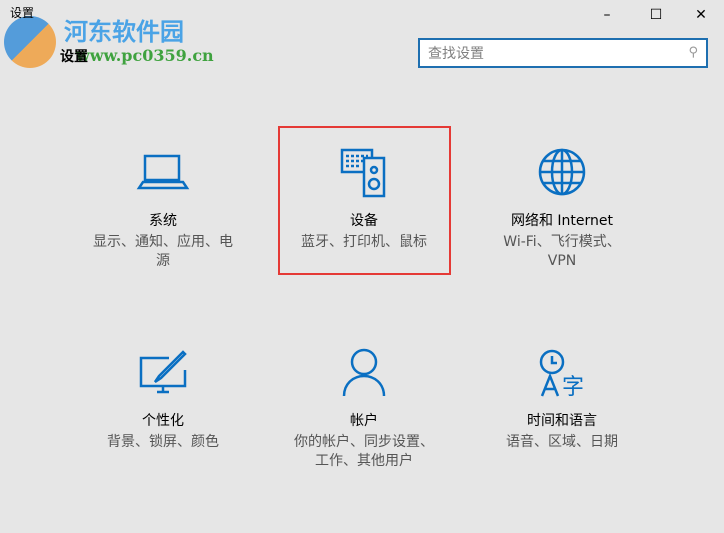  Describe the element at coordinates (562, 221) in the screenshot. I see `tile-title: 网络和 Internet` at that location.